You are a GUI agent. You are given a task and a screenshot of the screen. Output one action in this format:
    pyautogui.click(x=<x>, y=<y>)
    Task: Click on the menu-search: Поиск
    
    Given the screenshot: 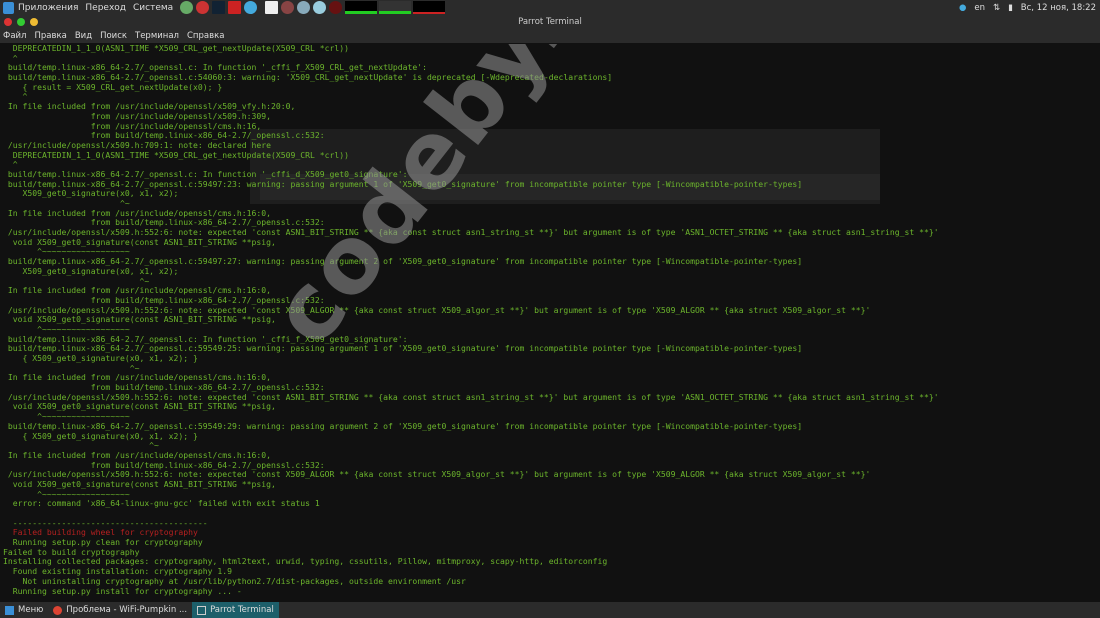 What is the action you would take?
    pyautogui.click(x=113, y=36)
    